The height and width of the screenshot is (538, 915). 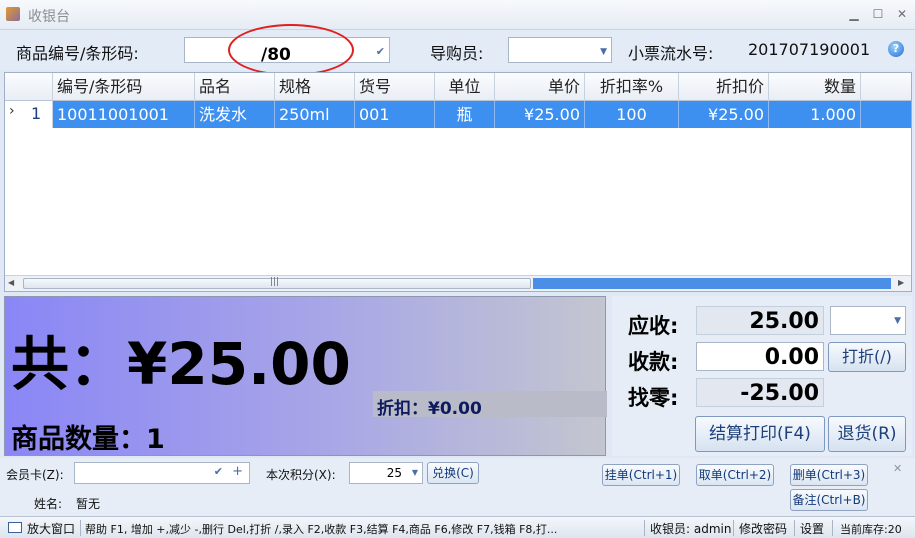 I want to click on row-indicator: › 1, so click(x=29, y=114).